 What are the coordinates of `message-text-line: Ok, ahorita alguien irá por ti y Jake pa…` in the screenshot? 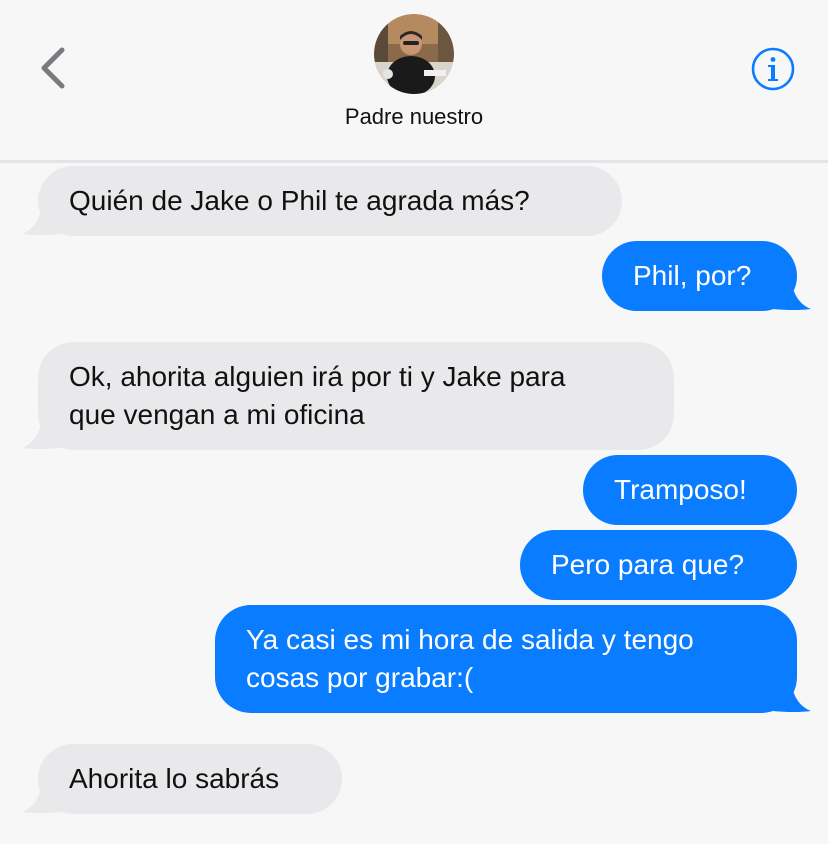 It's located at (317, 376).